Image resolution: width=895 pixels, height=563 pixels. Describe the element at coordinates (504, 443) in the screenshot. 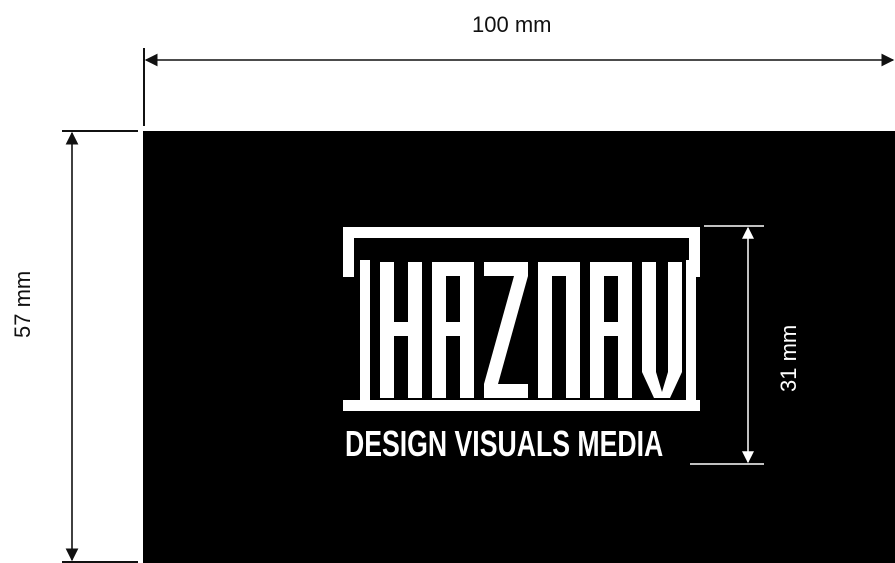

I see `logo-tagline: DESIGN VISUALS MEDIA` at that location.